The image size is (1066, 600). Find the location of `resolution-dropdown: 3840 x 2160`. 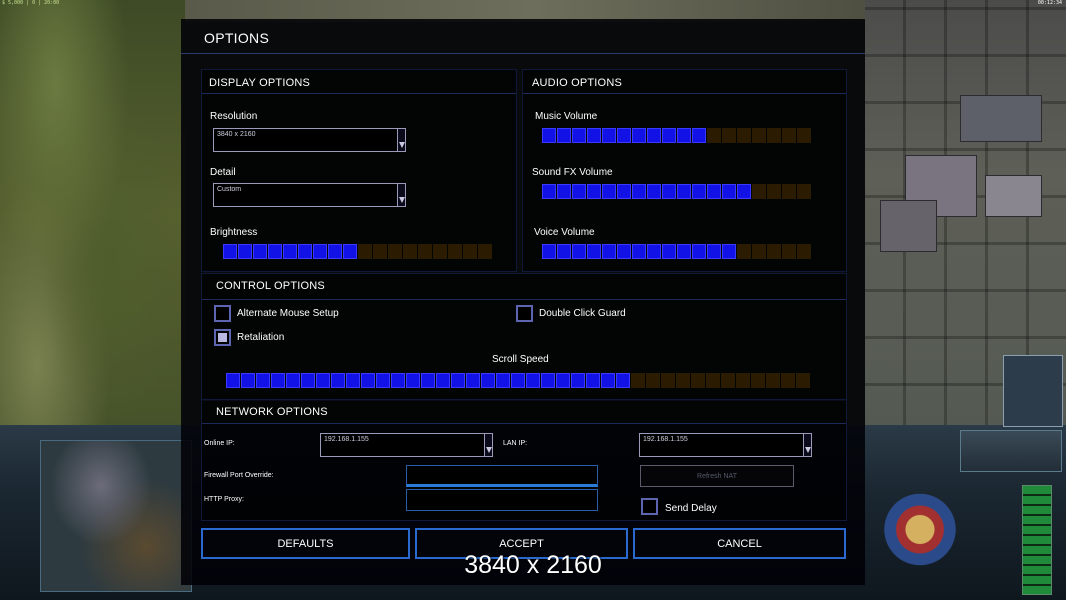

resolution-dropdown: 3840 x 2160 is located at coordinates (309, 140).